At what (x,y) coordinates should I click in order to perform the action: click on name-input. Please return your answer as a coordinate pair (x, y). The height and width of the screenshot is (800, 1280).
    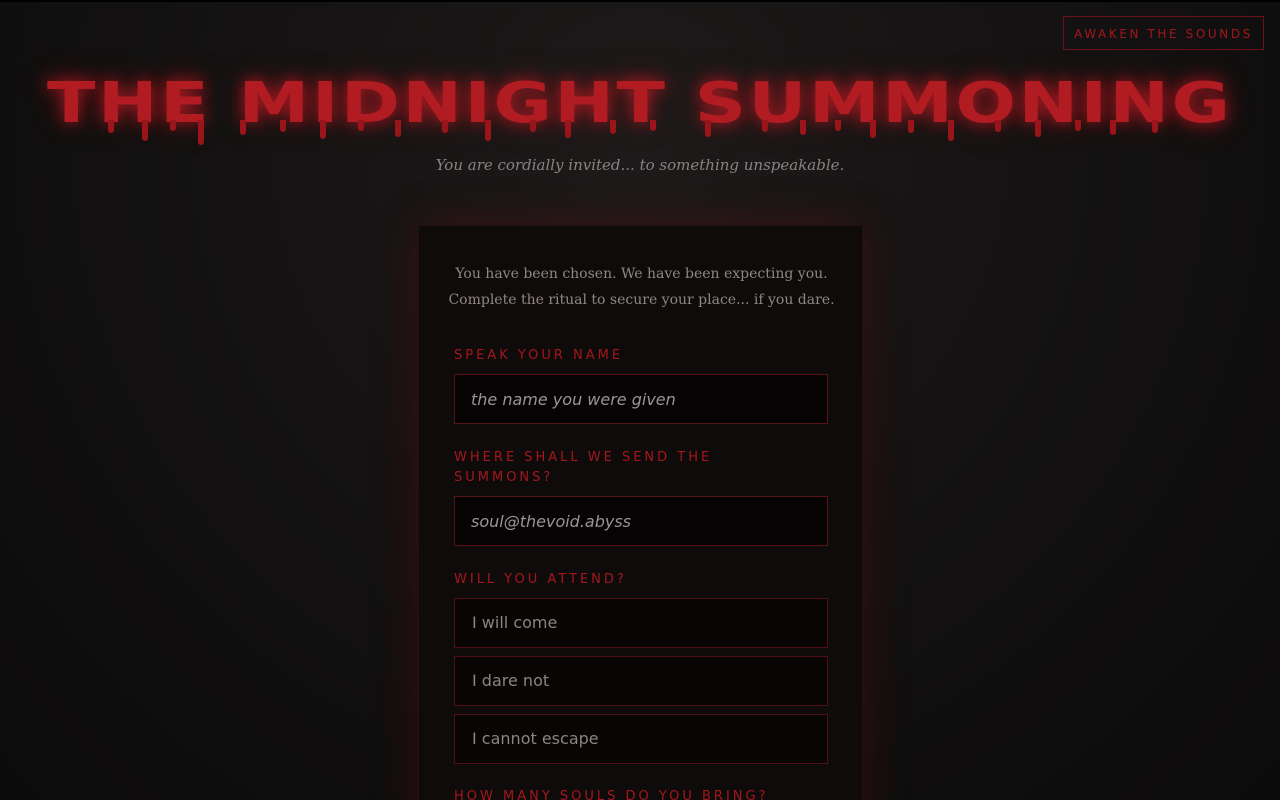
    Looking at the image, I should click on (641, 399).